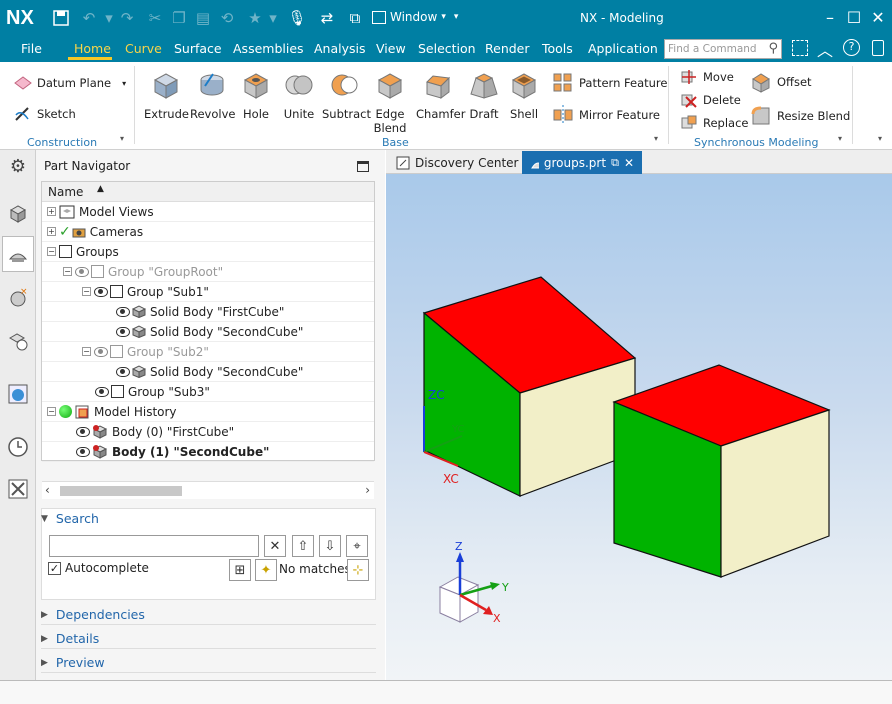 This screenshot has width=892, height=704. I want to click on touch-mode-icon: ⇄, so click(327, 18).